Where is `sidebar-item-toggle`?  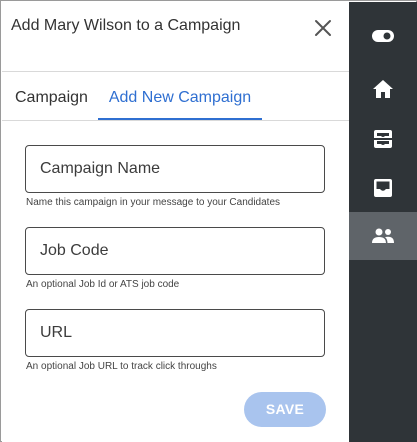 sidebar-item-toggle is located at coordinates (383, 36).